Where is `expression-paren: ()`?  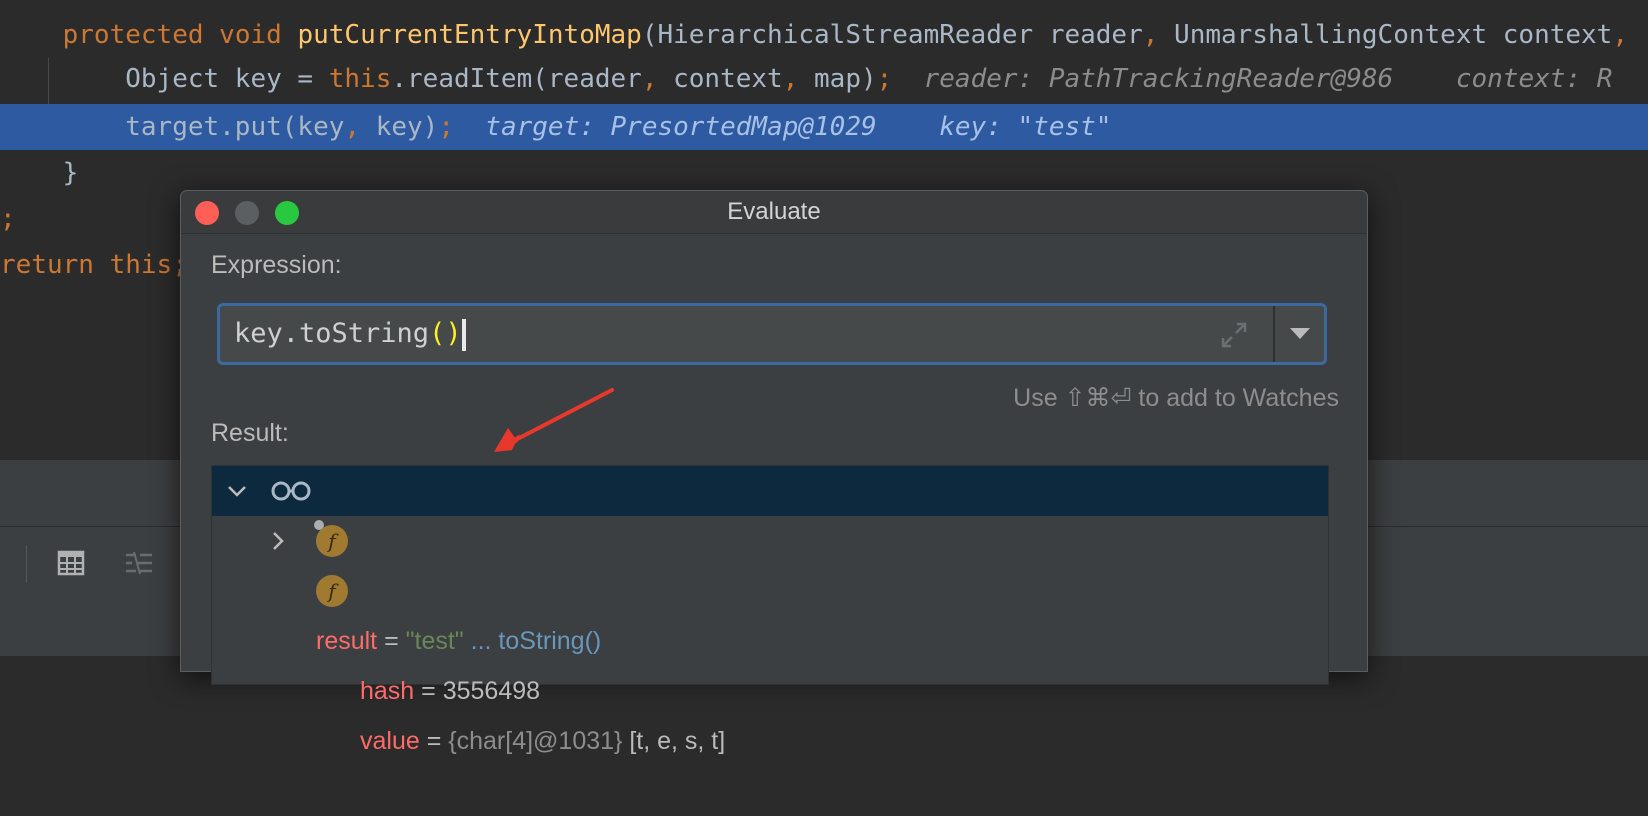 expression-paren: () is located at coordinates (445, 333).